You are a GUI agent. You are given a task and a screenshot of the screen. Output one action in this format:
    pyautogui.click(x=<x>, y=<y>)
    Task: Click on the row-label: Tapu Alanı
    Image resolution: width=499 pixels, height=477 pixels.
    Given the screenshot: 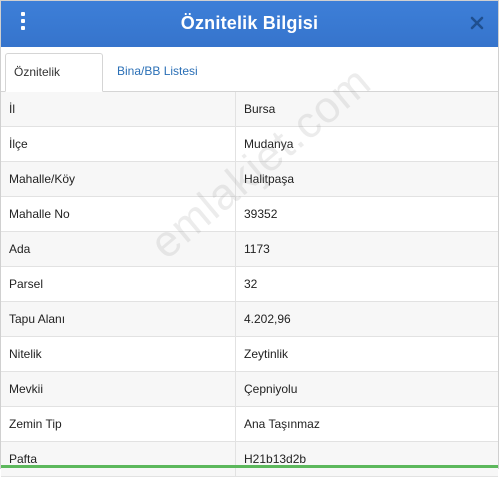 What is the action you would take?
    pyautogui.click(x=118, y=319)
    